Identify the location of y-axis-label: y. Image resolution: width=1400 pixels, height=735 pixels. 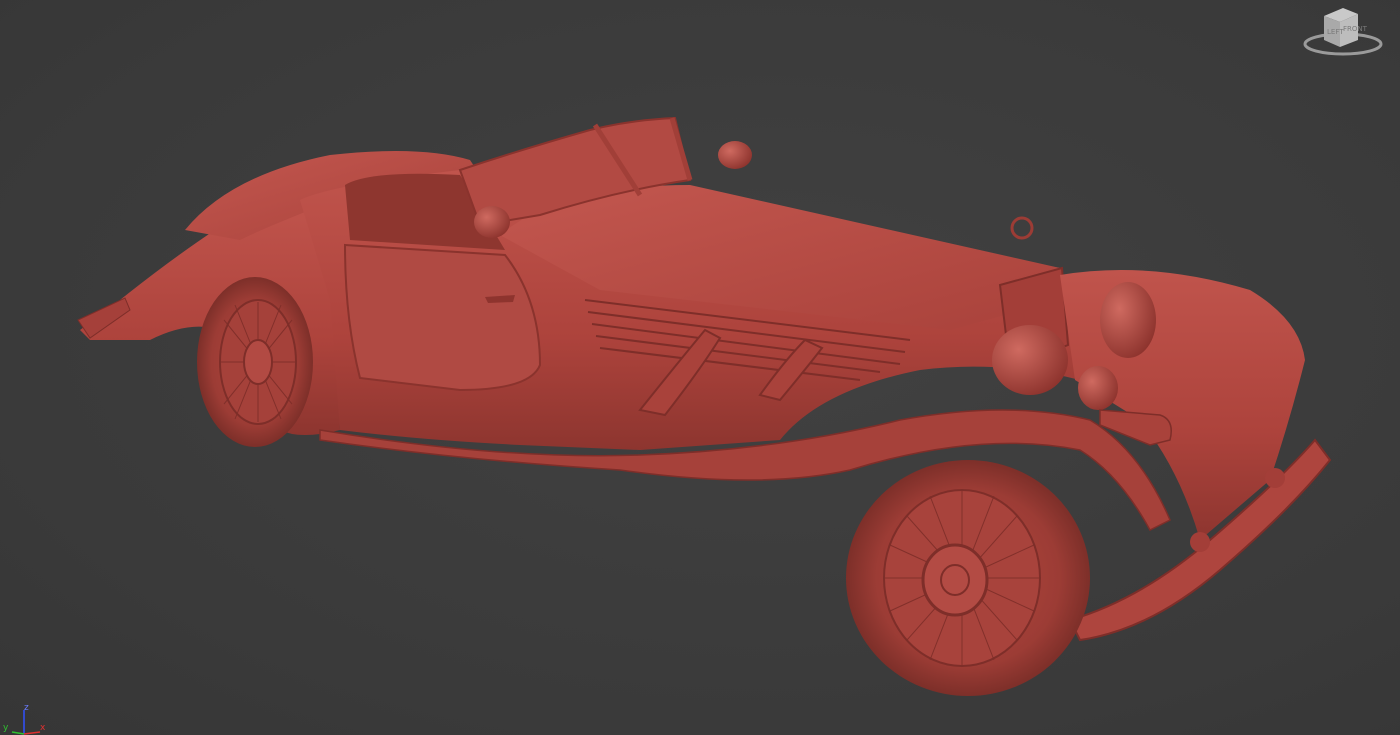
(6, 728).